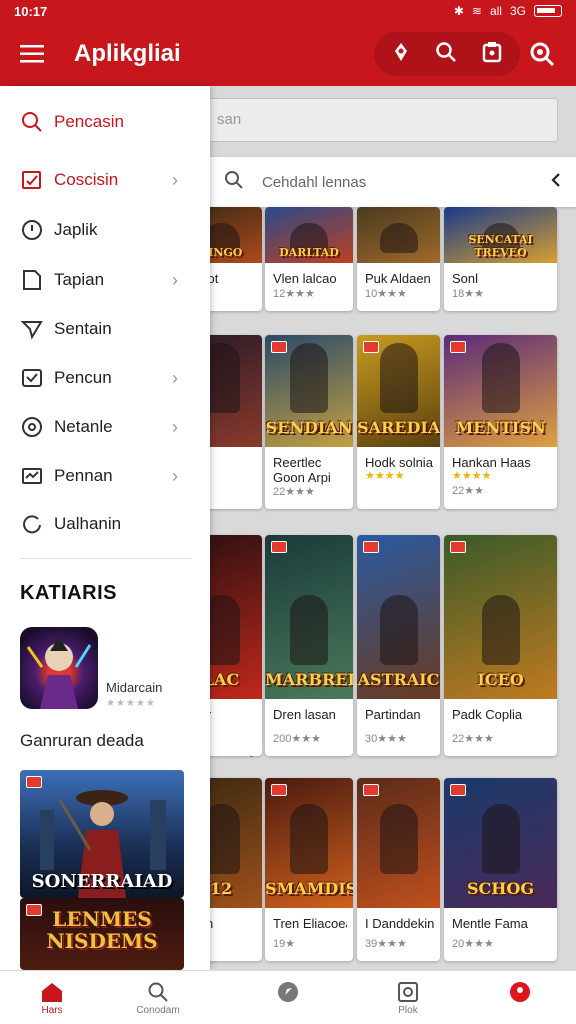 The height and width of the screenshot is (1024, 576). What do you see at coordinates (105, 280) in the screenshot?
I see `drawer-item-3: Tapian ›` at bounding box center [105, 280].